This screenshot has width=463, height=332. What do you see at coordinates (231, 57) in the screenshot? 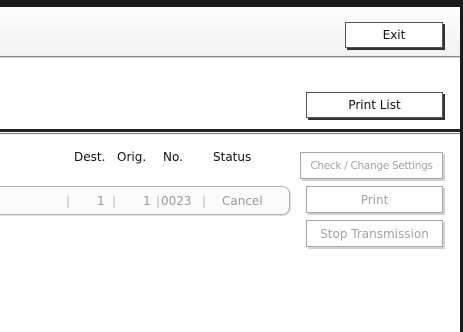
I see `header-divider` at bounding box center [231, 57].